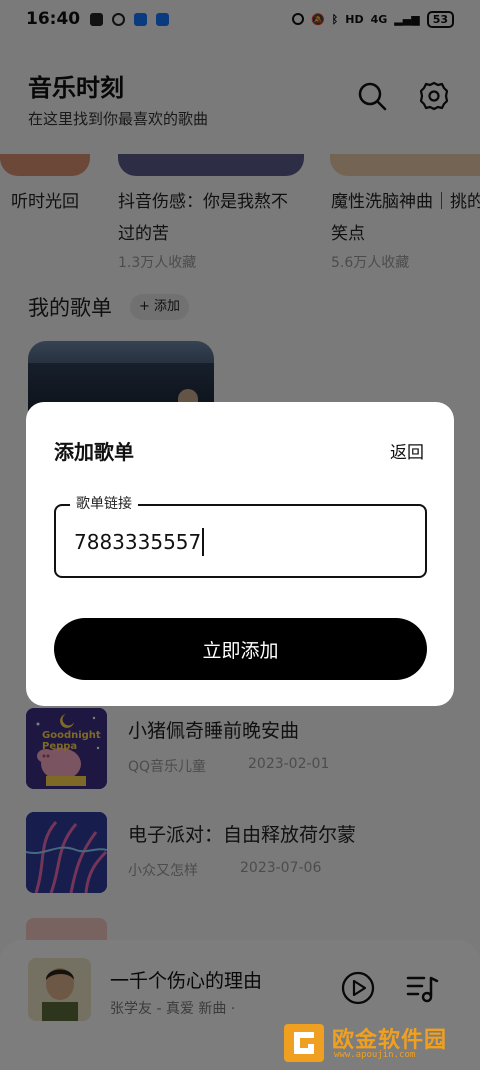 The height and width of the screenshot is (1070, 480). Describe the element at coordinates (407, 450) in the screenshot. I see `back-button: 返回` at that location.